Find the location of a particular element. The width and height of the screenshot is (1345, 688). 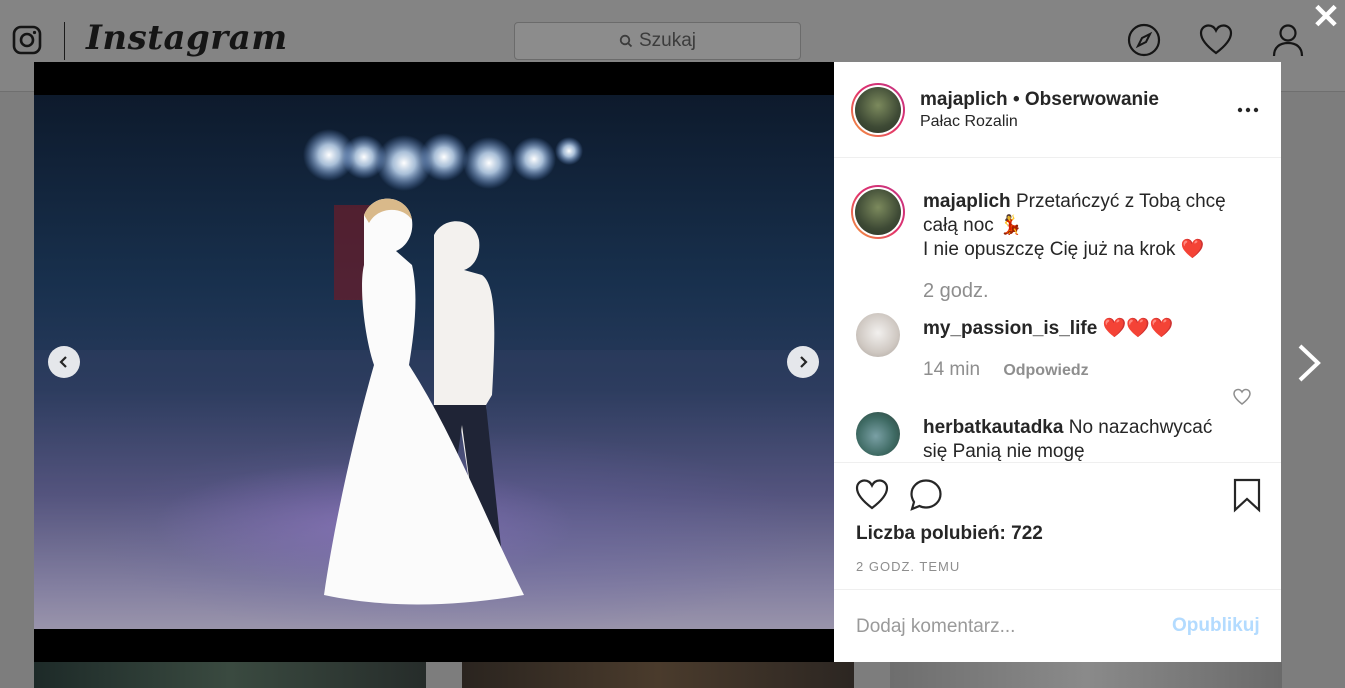

post-location: Pałac Rozalin is located at coordinates (969, 122).